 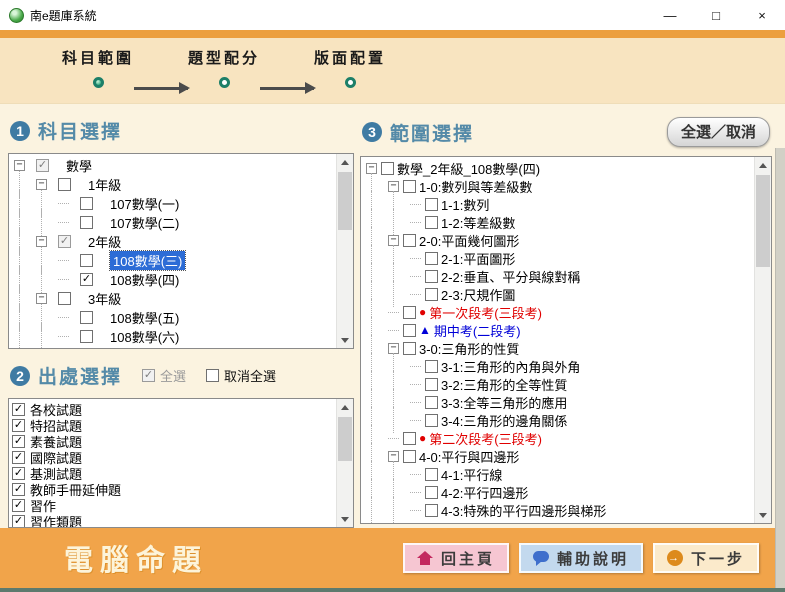 I want to click on tree-row: 3-1:三角形的內角與外角, so click(x=559, y=366).